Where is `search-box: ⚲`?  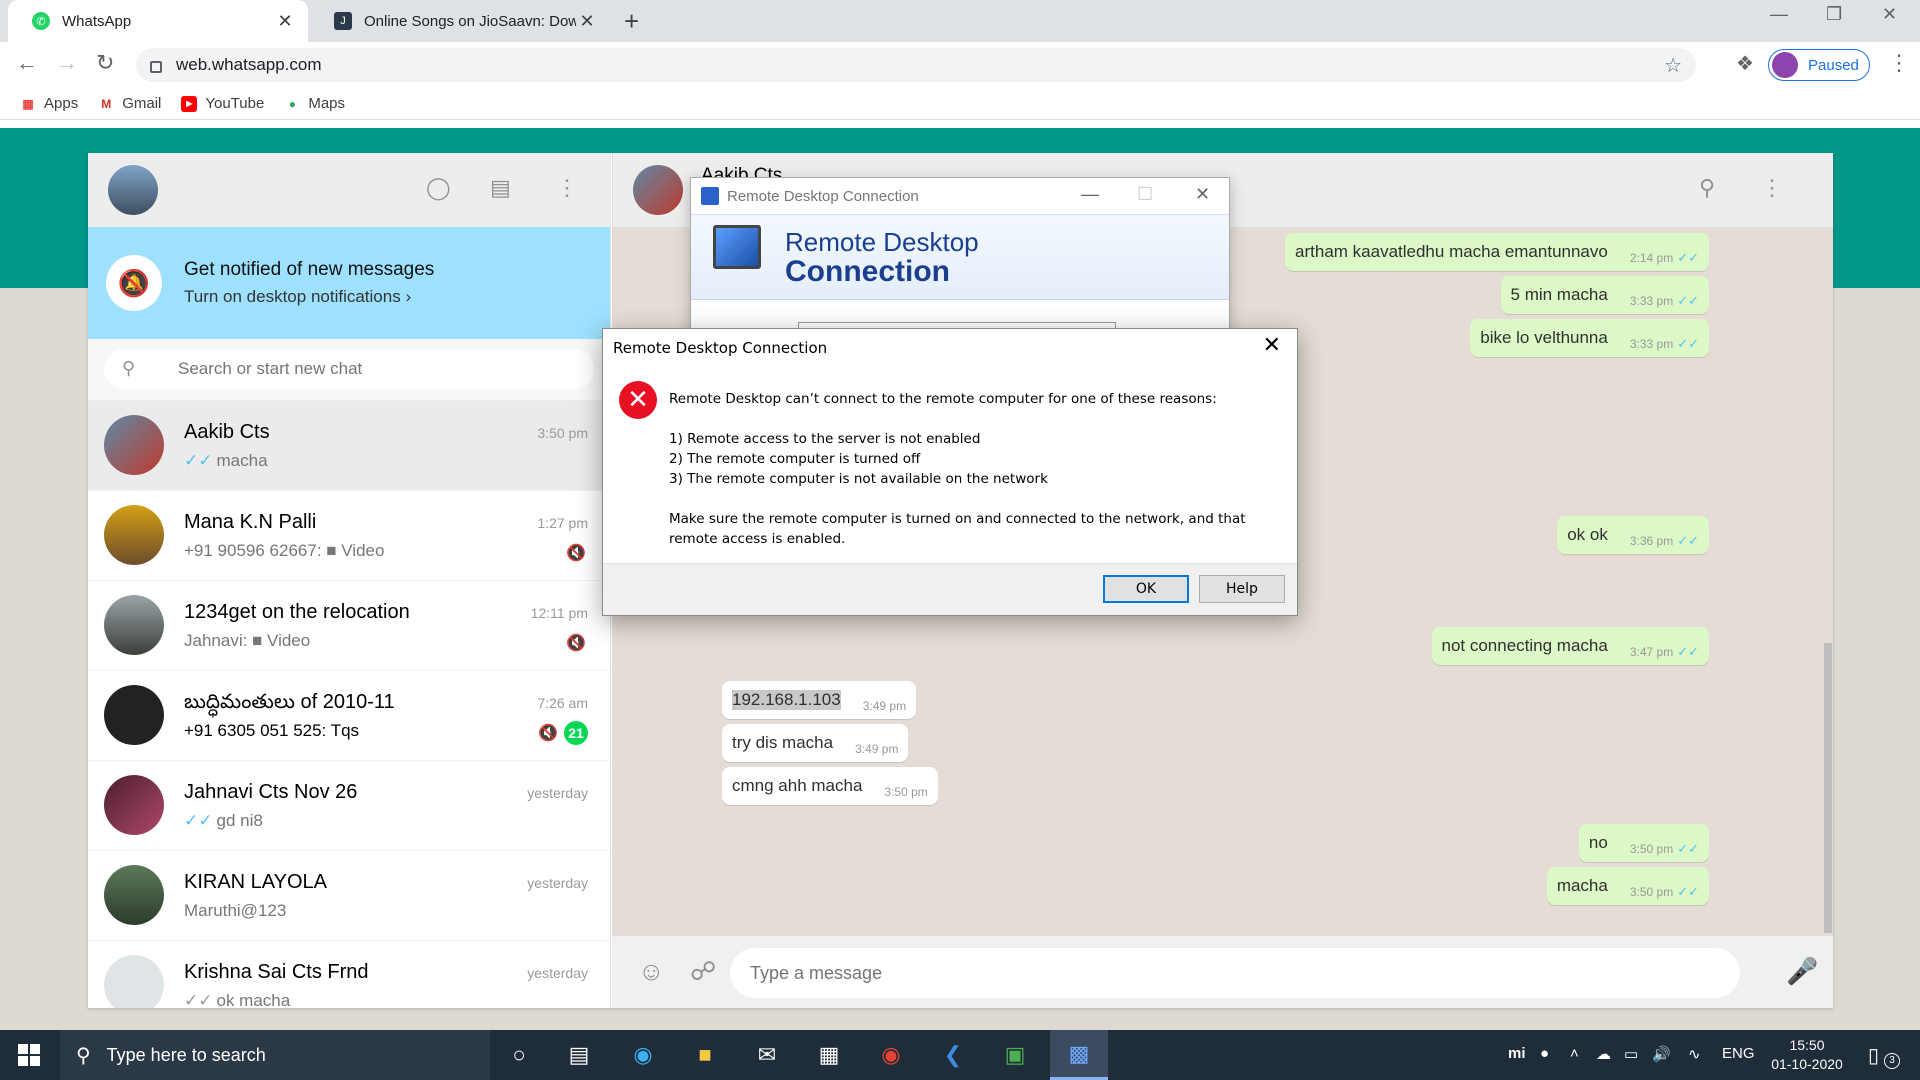 search-box: ⚲ is located at coordinates (349, 369).